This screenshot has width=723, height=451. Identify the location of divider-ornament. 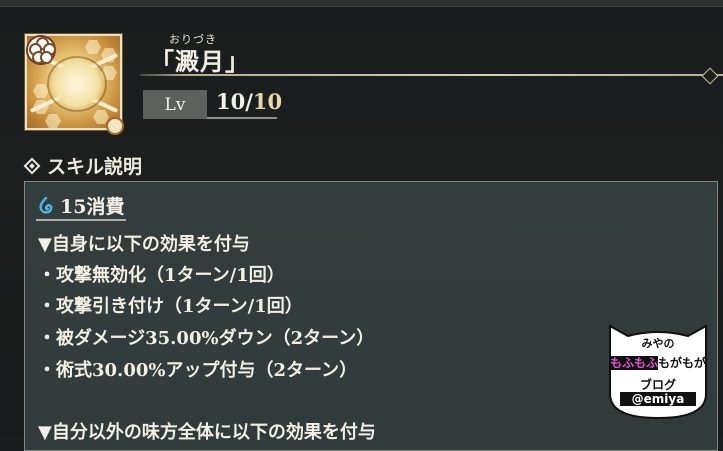
(710, 76).